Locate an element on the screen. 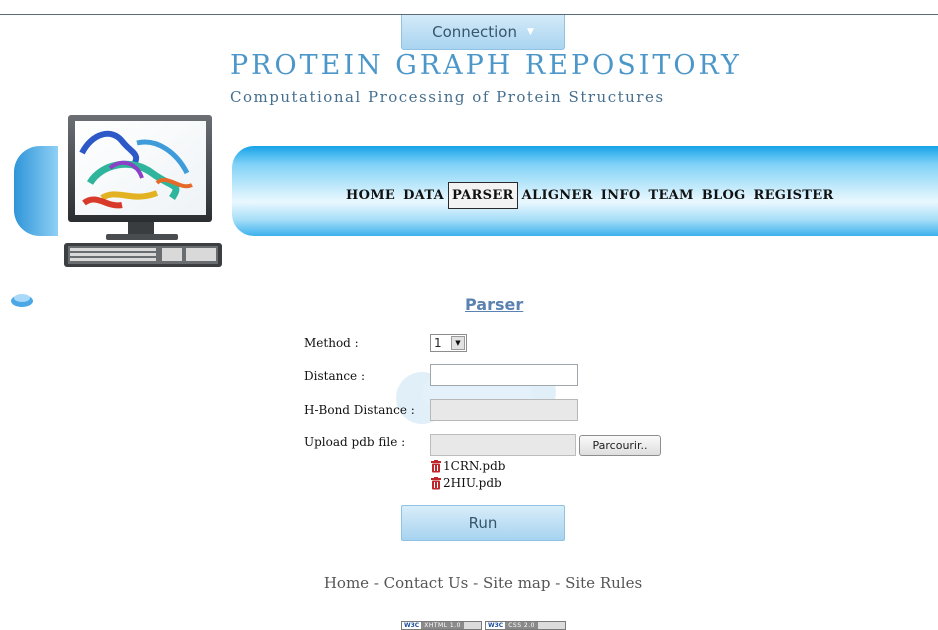 This screenshot has width=938, height=630. xhtml-validator-badge: W3C XHTML 1.0 is located at coordinates (441, 625).